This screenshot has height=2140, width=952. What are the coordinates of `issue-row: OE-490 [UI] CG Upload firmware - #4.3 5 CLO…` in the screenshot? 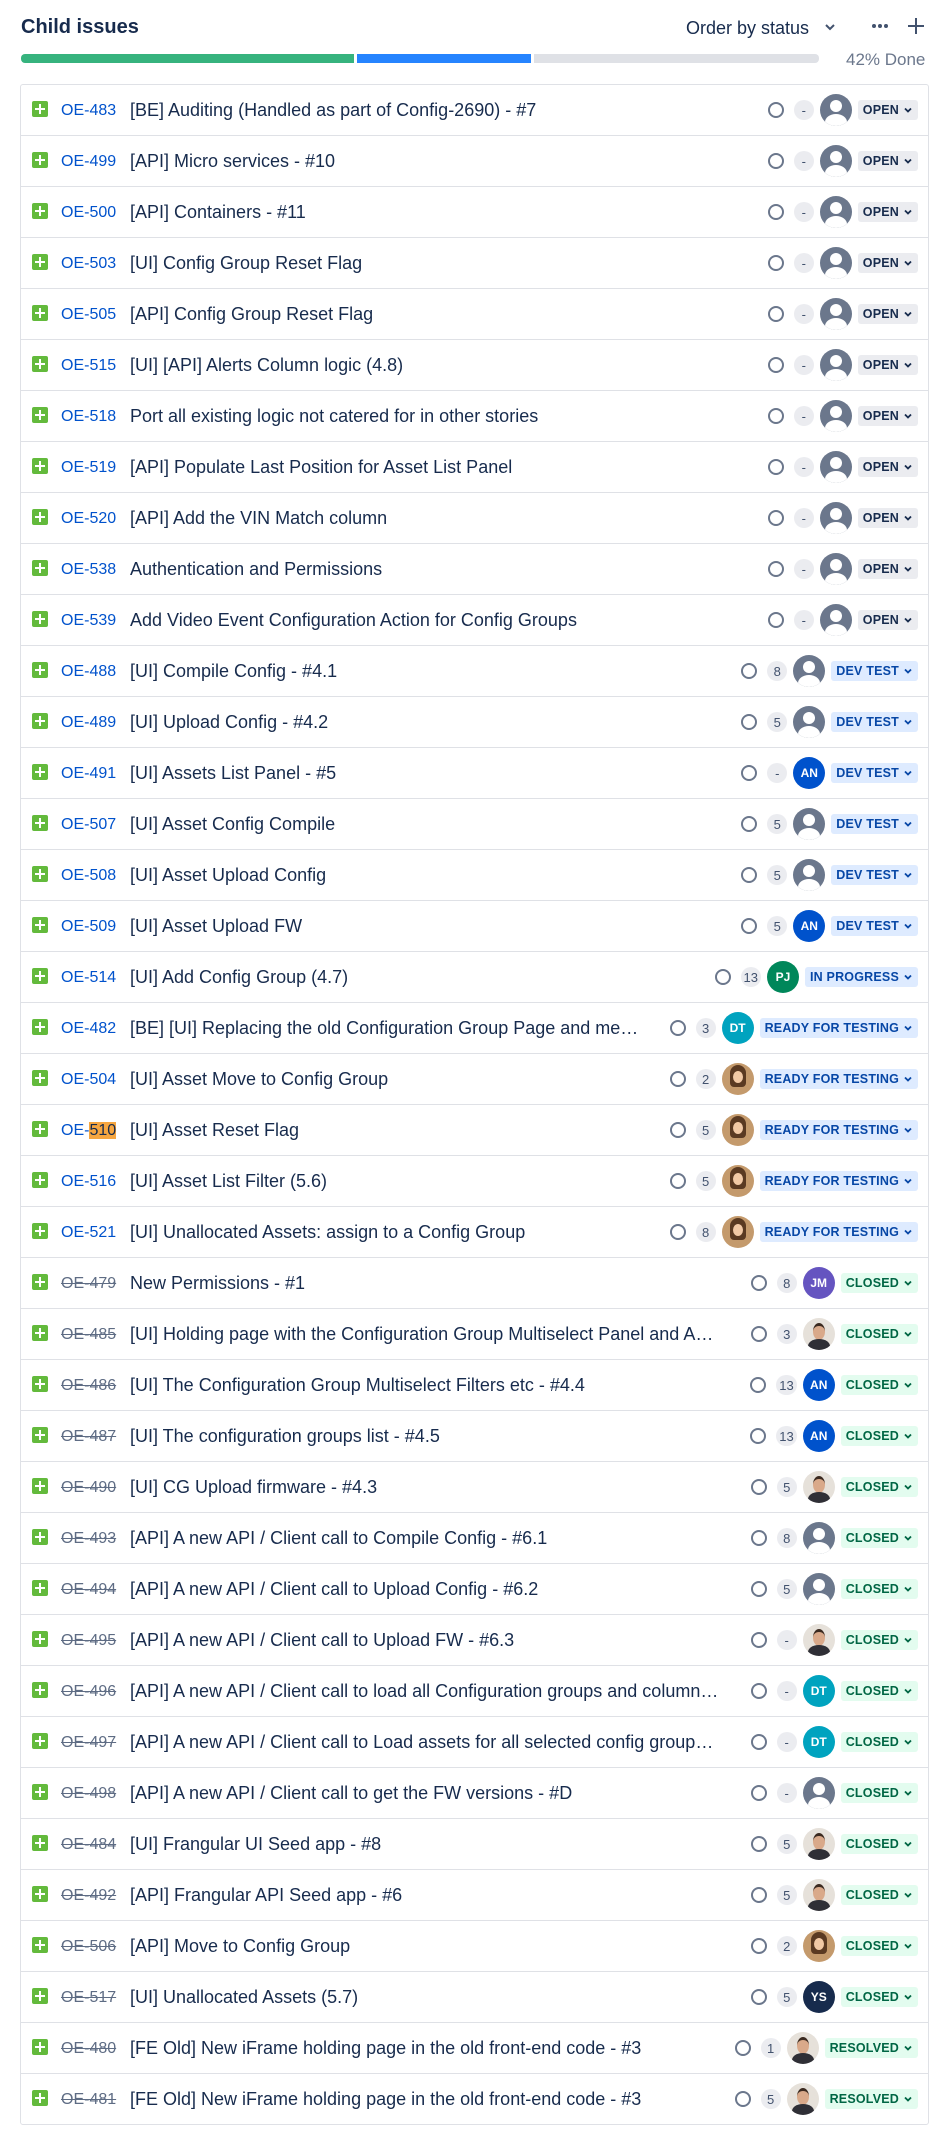 It's located at (474, 1487).